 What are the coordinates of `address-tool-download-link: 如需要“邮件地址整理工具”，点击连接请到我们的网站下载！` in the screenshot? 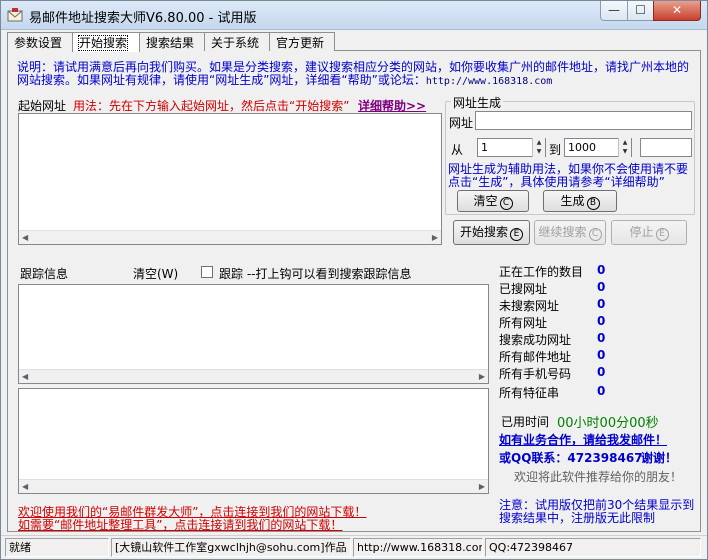 It's located at (180, 524).